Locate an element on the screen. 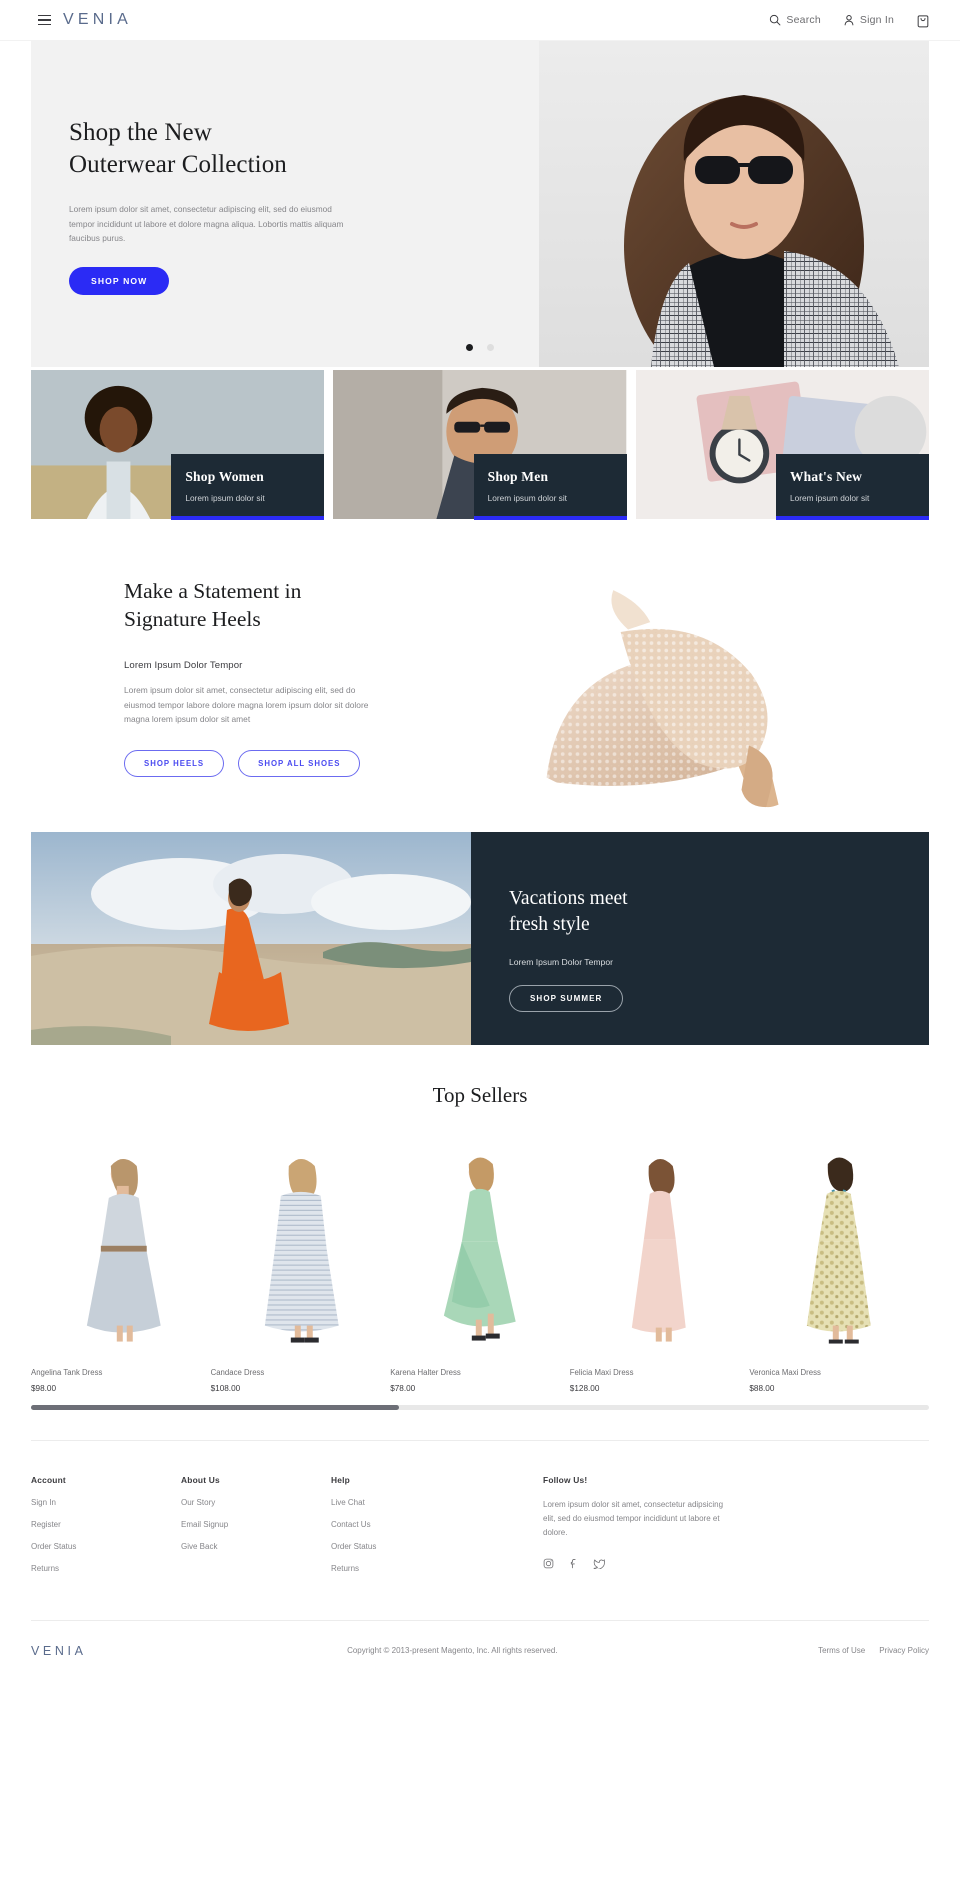 This screenshot has height=1891, width=960. footer-heading: About Us is located at coordinates (200, 1479).